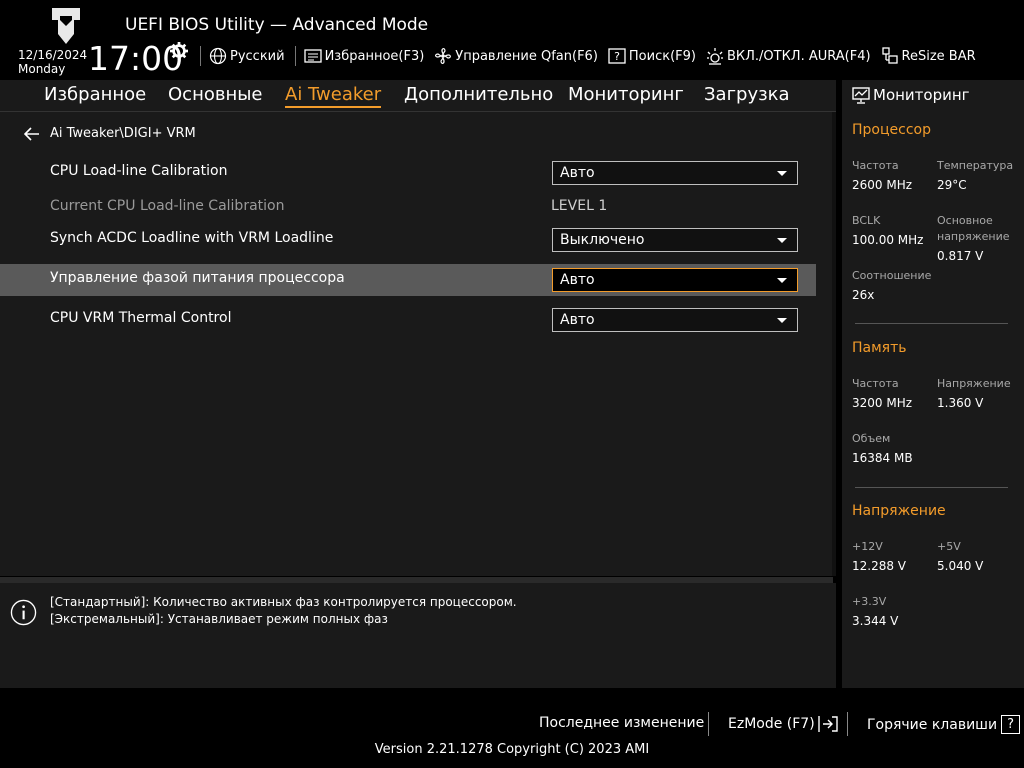 This screenshot has width=1024, height=768. I want to click on ratio-label: Соотношение, so click(892, 275).